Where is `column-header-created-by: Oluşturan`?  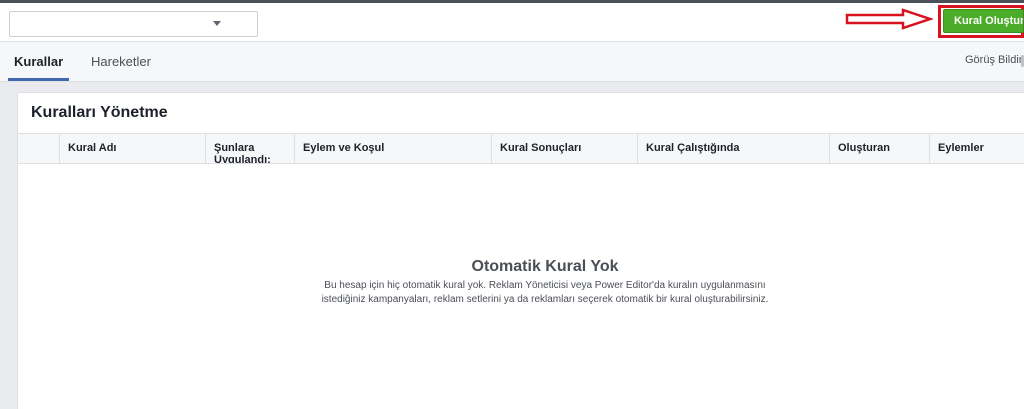
column-header-created-by: Oluşturan is located at coordinates (879, 148).